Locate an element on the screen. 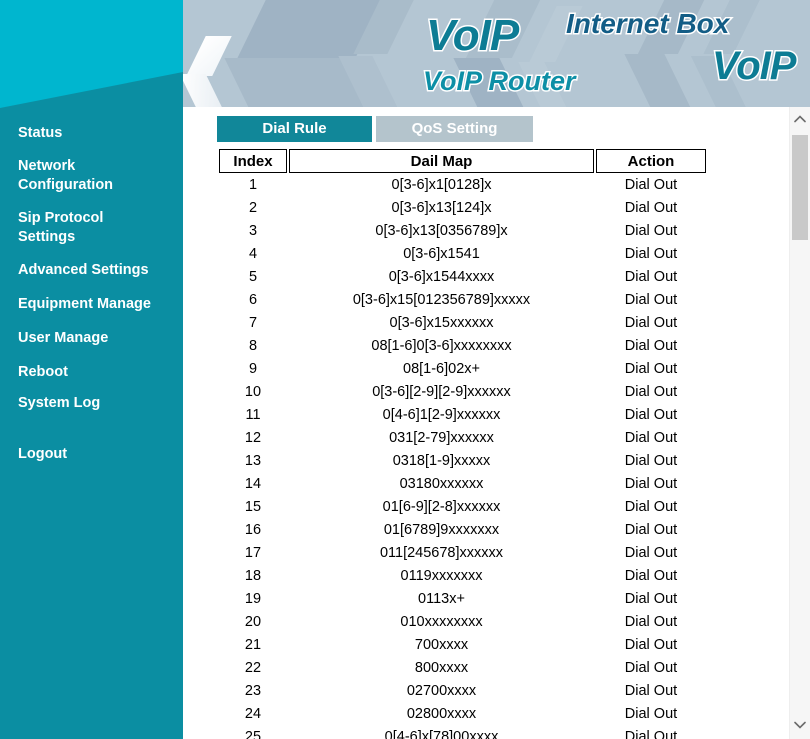  cell-dail-map: 0[3-6]x1[0128]x is located at coordinates (441, 184).